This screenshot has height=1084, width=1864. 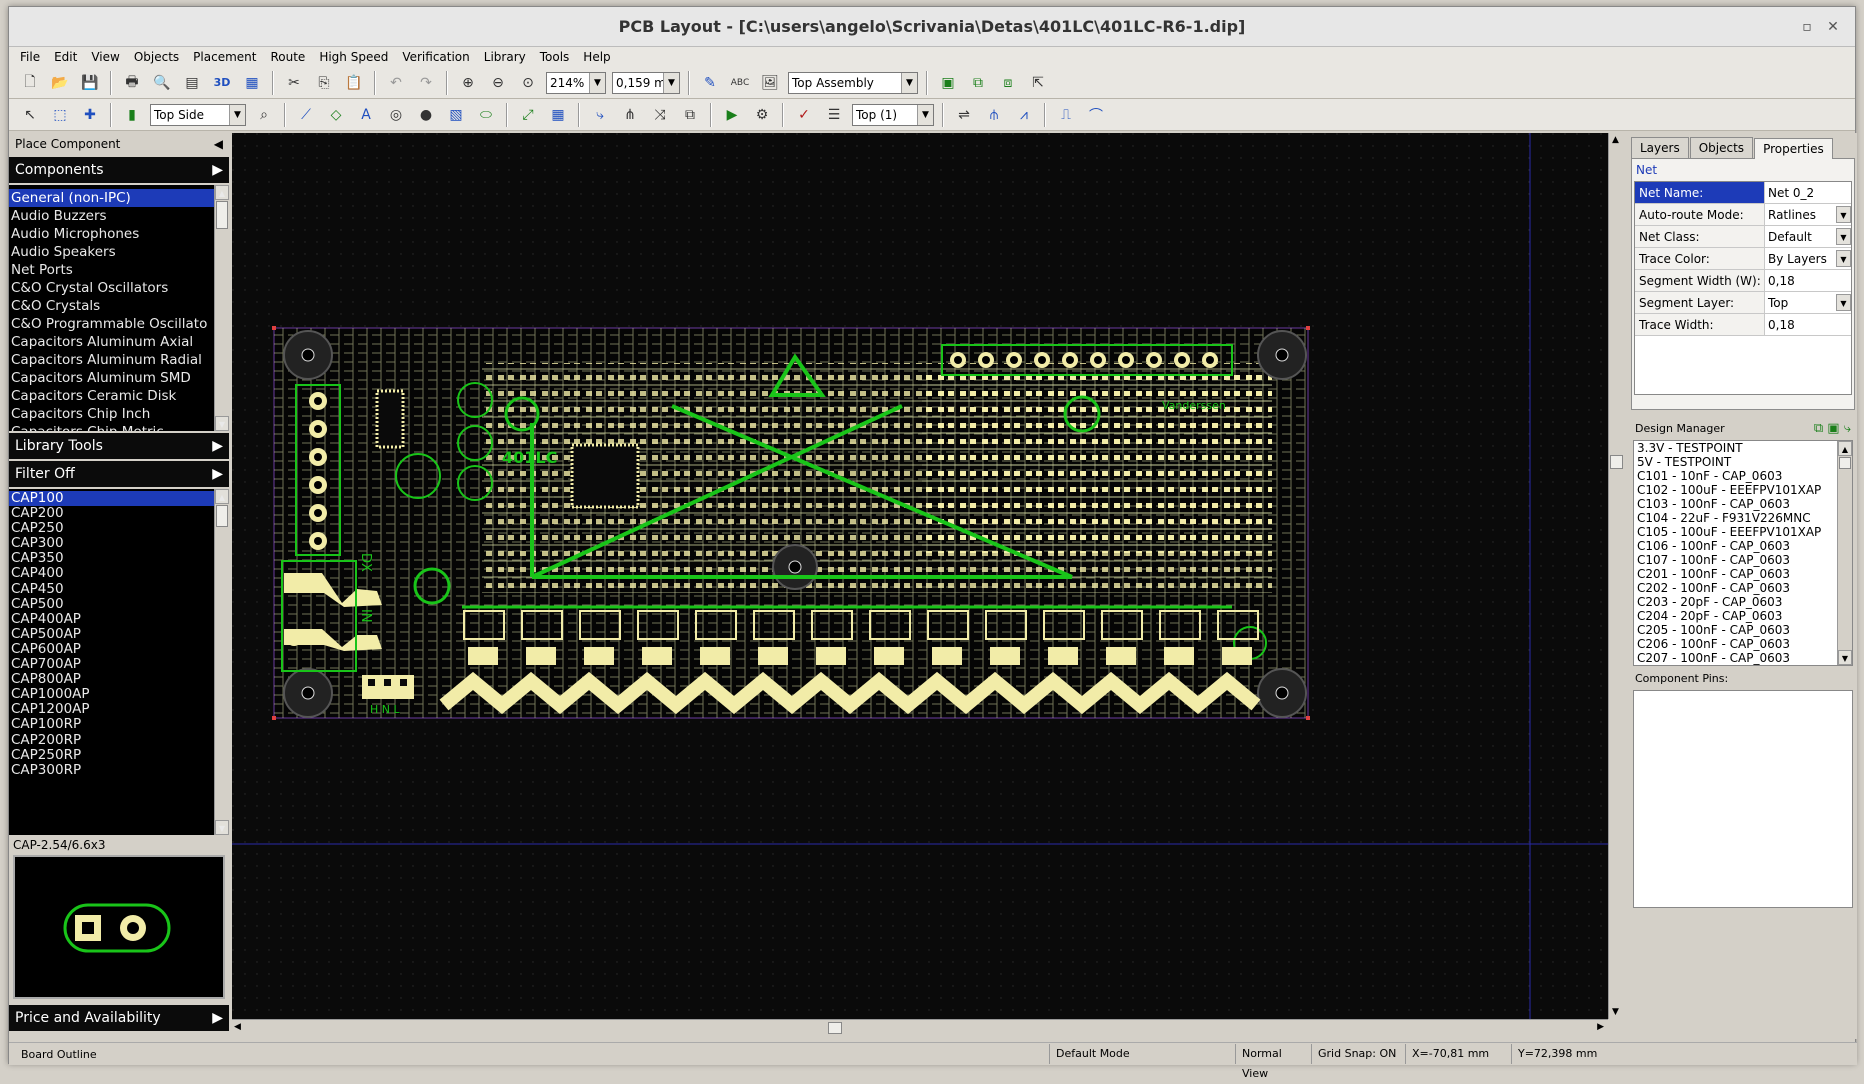 I want to click on design-item: C102 - 100uF - EEEFPV101XAP, so click(x=1743, y=490).